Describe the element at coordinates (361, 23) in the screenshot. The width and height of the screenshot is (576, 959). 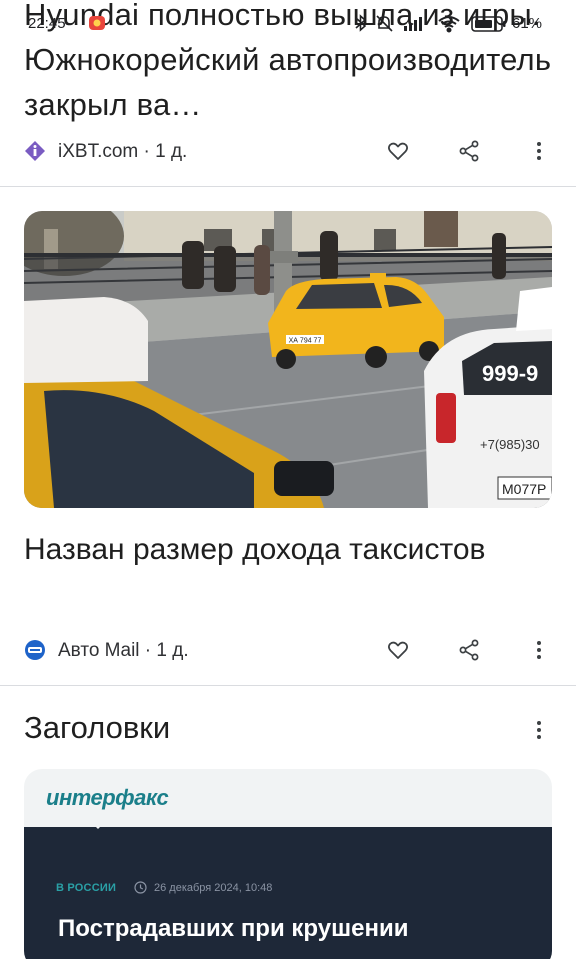
I see `bluetooth-icon` at that location.